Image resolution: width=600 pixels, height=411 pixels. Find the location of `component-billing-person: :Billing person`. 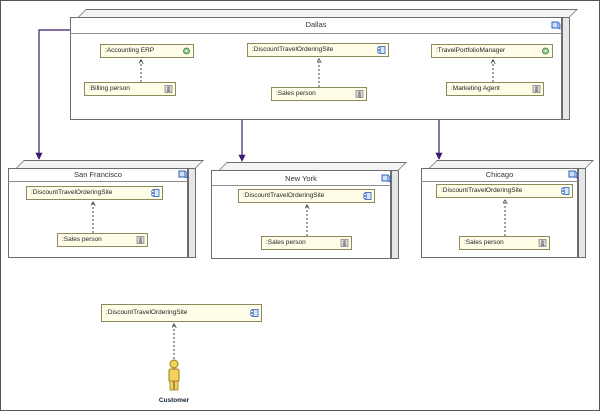

component-billing-person: :Billing person is located at coordinates (130, 89).